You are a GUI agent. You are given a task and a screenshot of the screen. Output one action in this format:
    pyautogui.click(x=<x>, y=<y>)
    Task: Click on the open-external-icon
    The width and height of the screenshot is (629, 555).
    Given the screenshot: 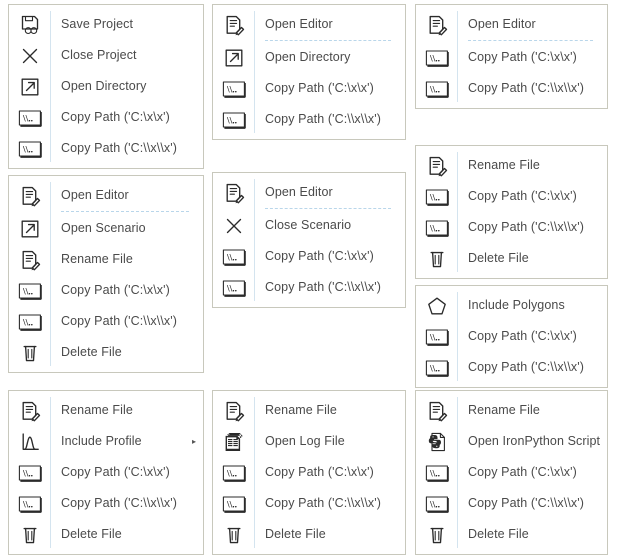 What is the action you would take?
    pyautogui.click(x=29, y=228)
    